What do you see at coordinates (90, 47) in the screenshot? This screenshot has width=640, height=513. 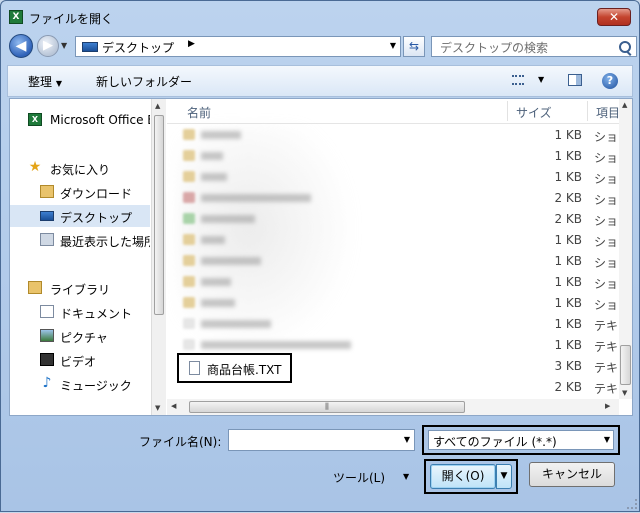 I see `desktop-icon` at bounding box center [90, 47].